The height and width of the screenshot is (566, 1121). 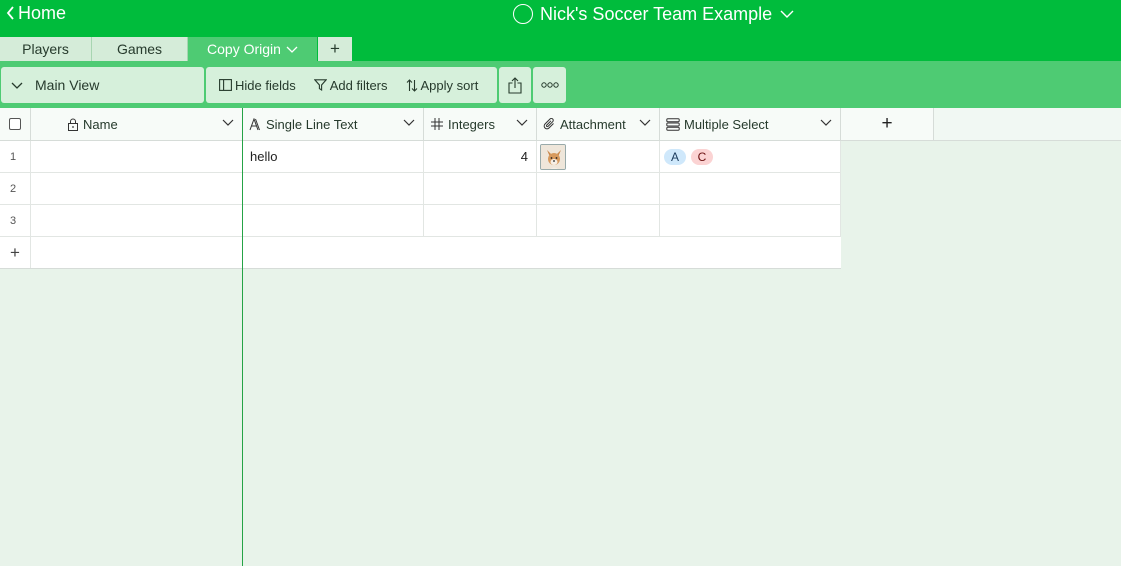 I want to click on base-circle-icon, so click(x=523, y=14).